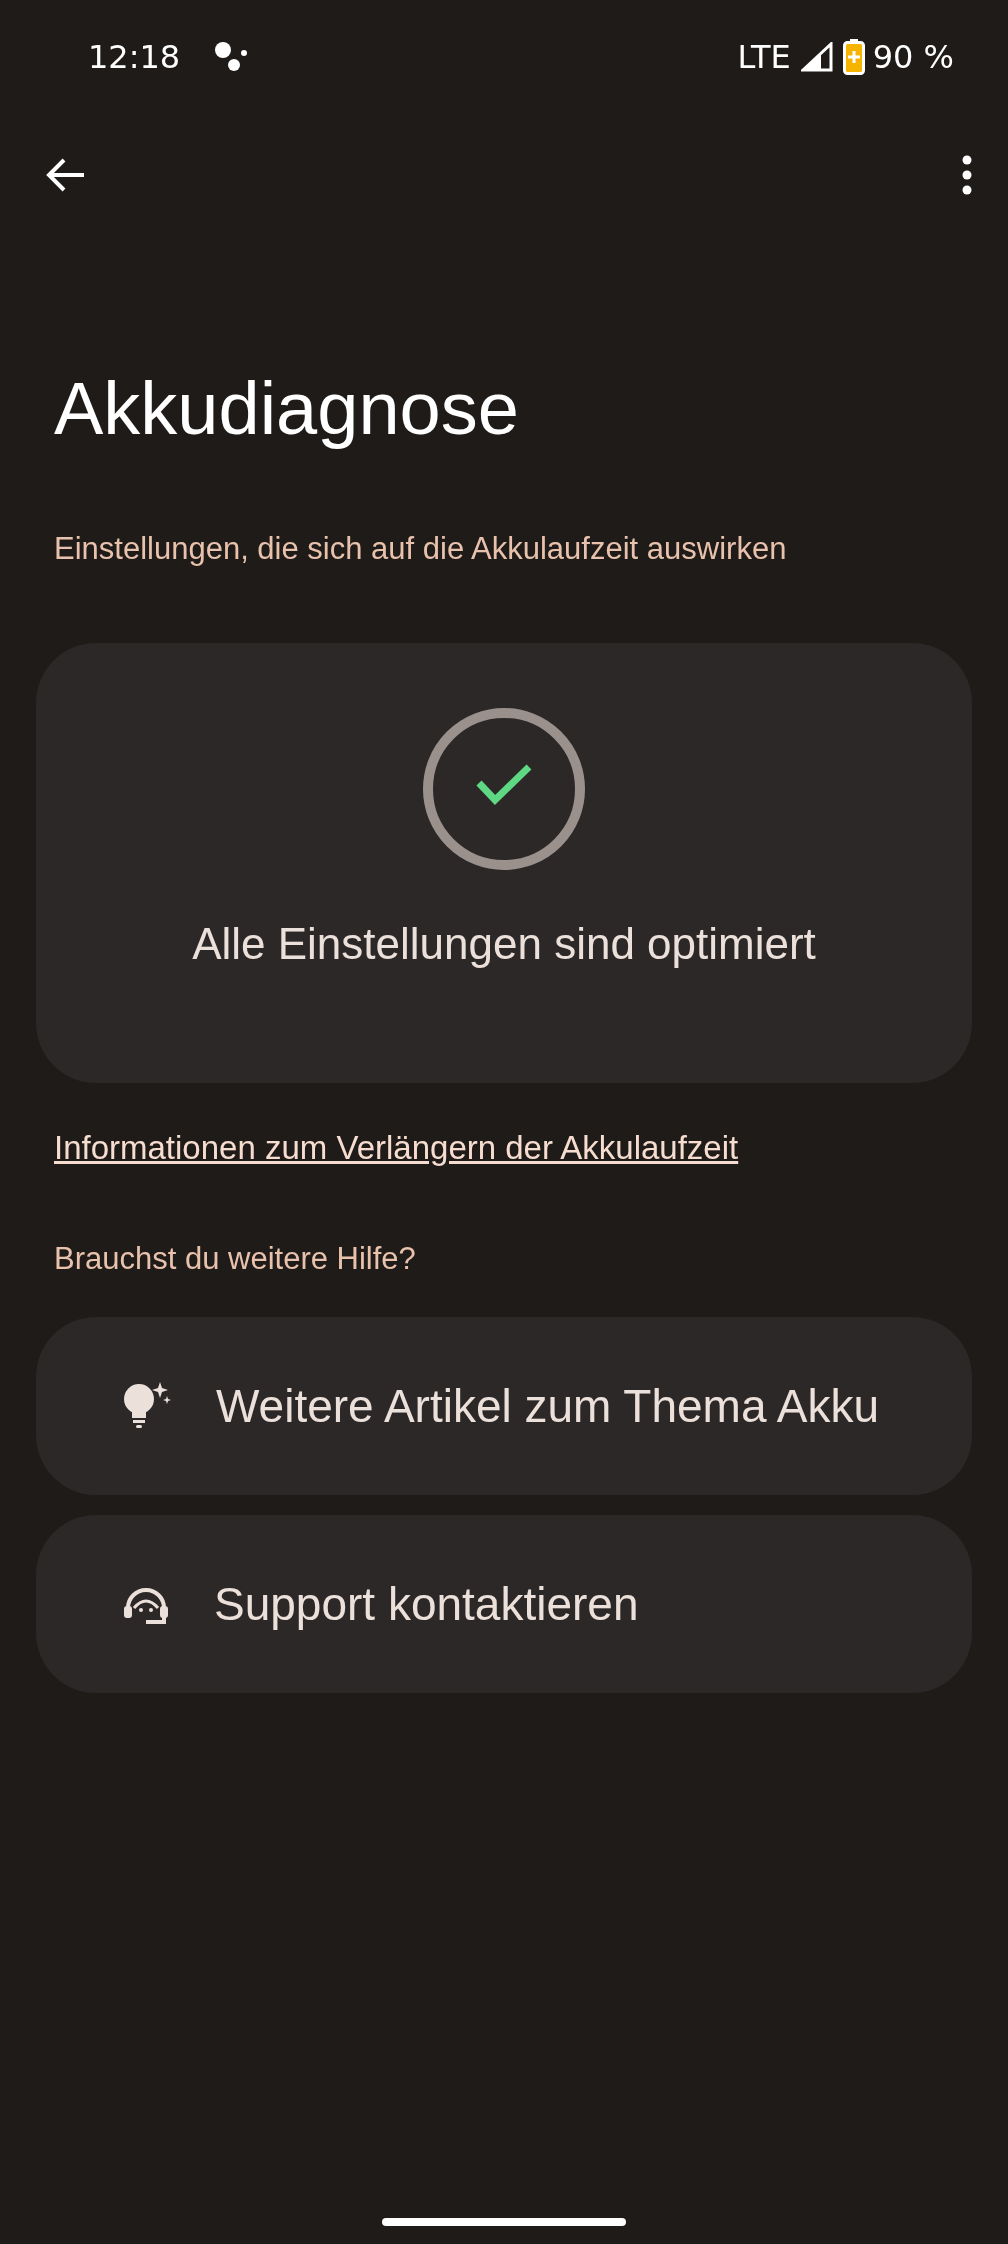  What do you see at coordinates (147, 1406) in the screenshot?
I see `lightbulb-icon` at bounding box center [147, 1406].